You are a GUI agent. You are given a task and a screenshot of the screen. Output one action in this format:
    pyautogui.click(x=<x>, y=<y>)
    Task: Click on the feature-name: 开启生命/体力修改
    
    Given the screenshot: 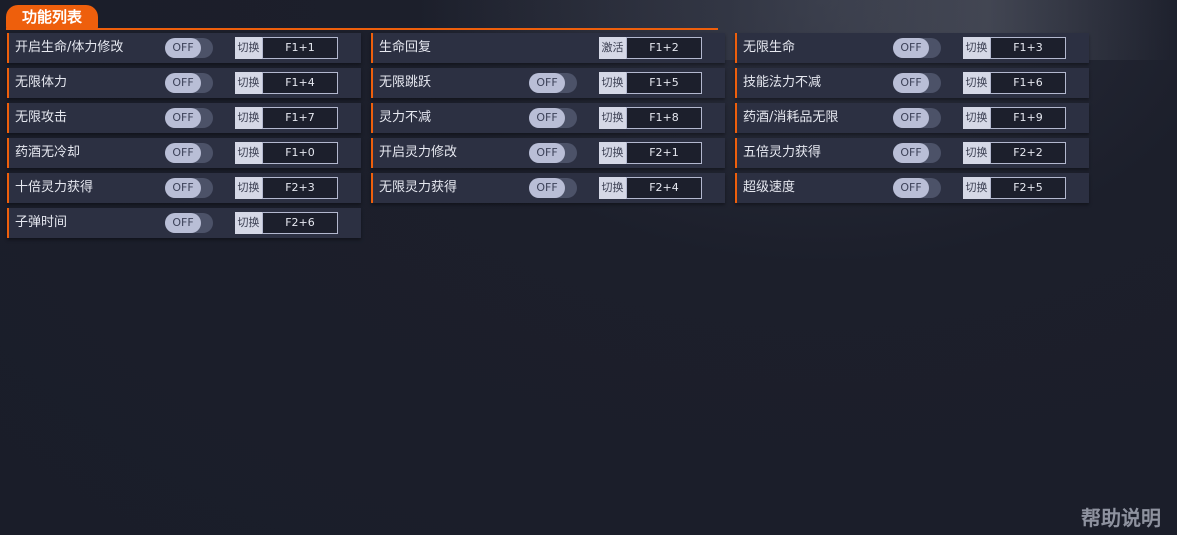 What is the action you would take?
    pyautogui.click(x=69, y=47)
    